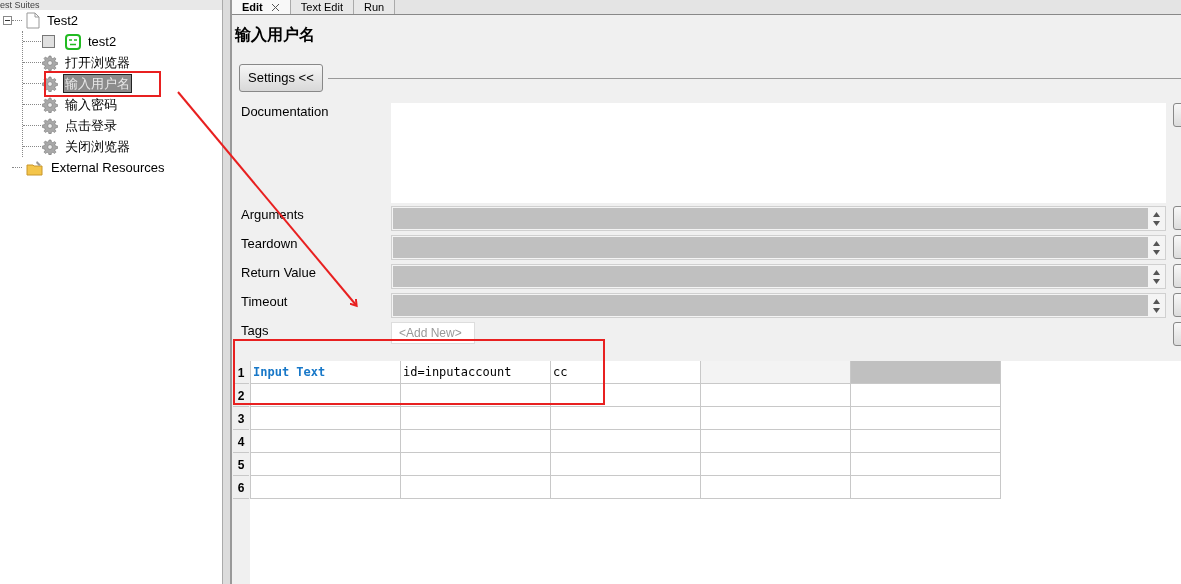 The width and height of the screenshot is (1181, 584). What do you see at coordinates (285, 111) in the screenshot?
I see `field-label: Documentation` at bounding box center [285, 111].